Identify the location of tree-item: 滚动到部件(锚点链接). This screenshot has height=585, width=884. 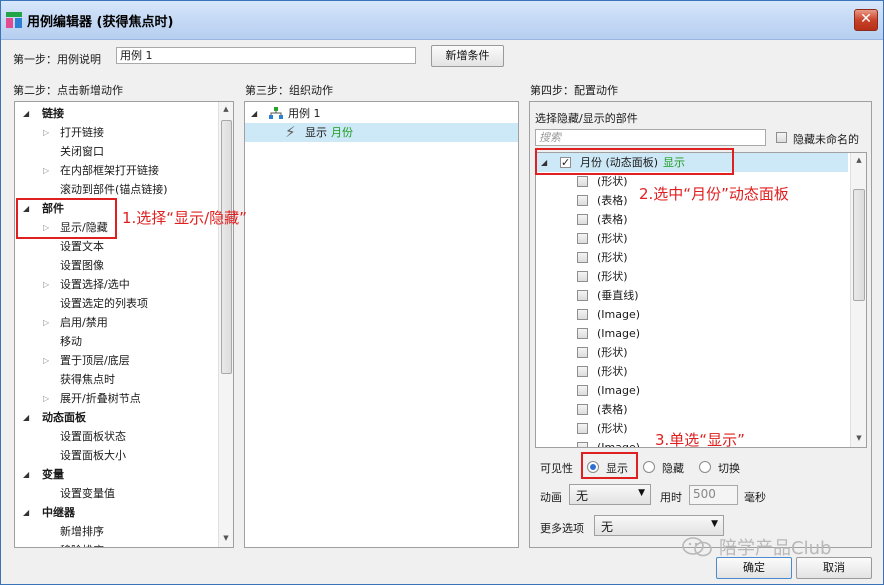
(115, 189).